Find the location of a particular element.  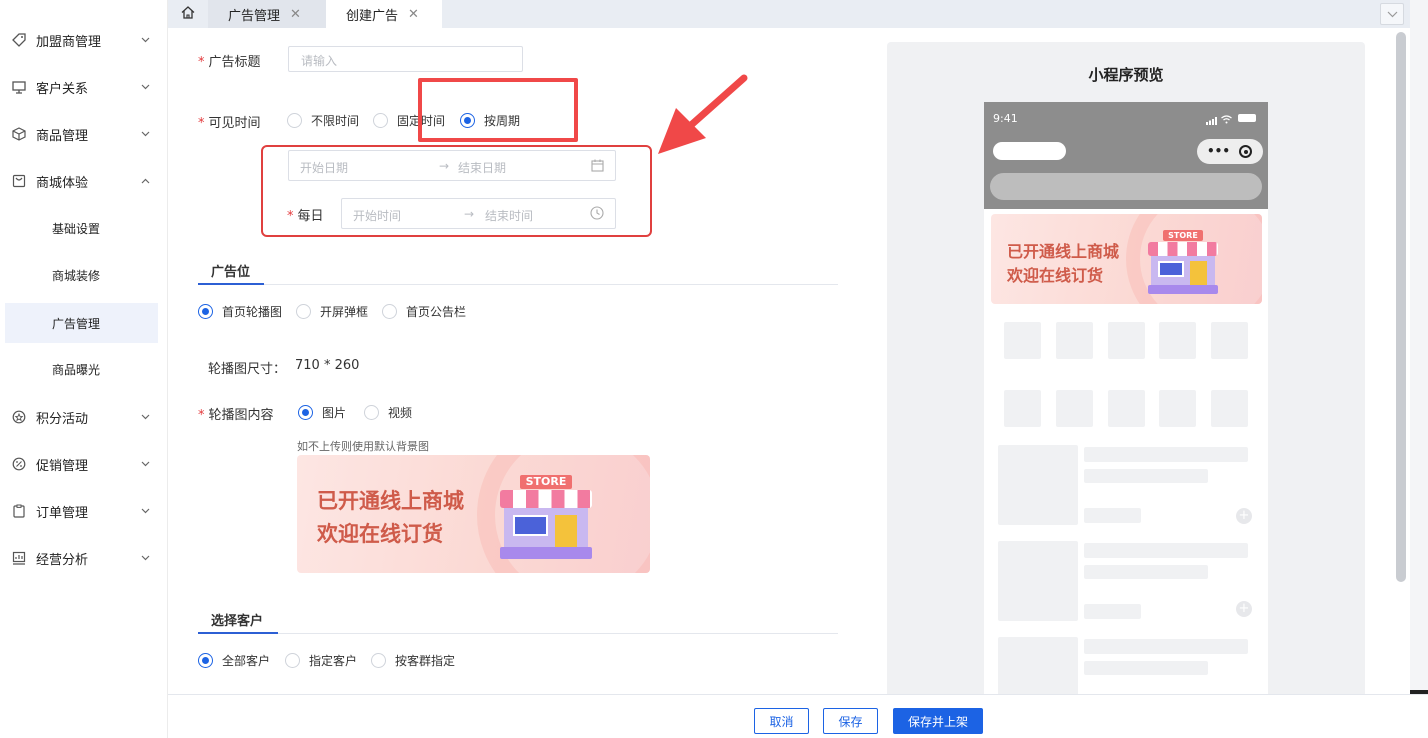

preview-title: 小程序预览 is located at coordinates (1126, 75).